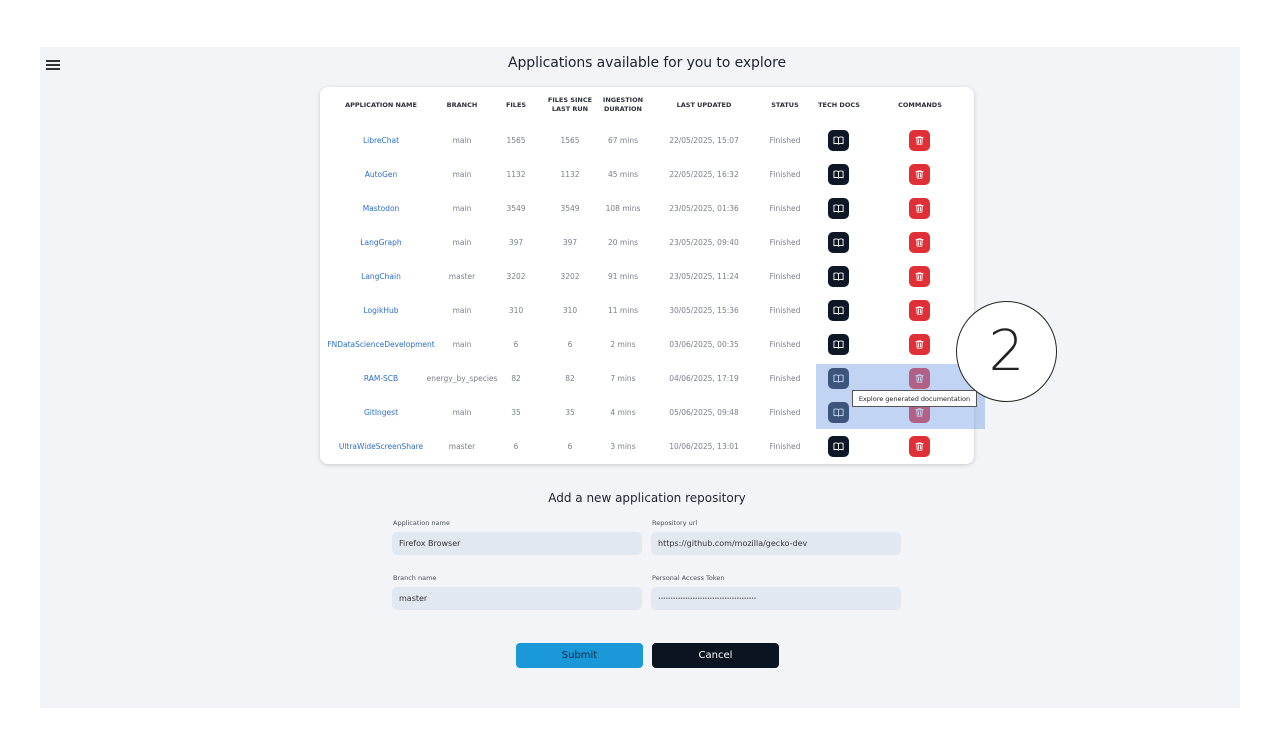  Describe the element at coordinates (647, 498) in the screenshot. I see `form-title: Add a new application repository` at that location.